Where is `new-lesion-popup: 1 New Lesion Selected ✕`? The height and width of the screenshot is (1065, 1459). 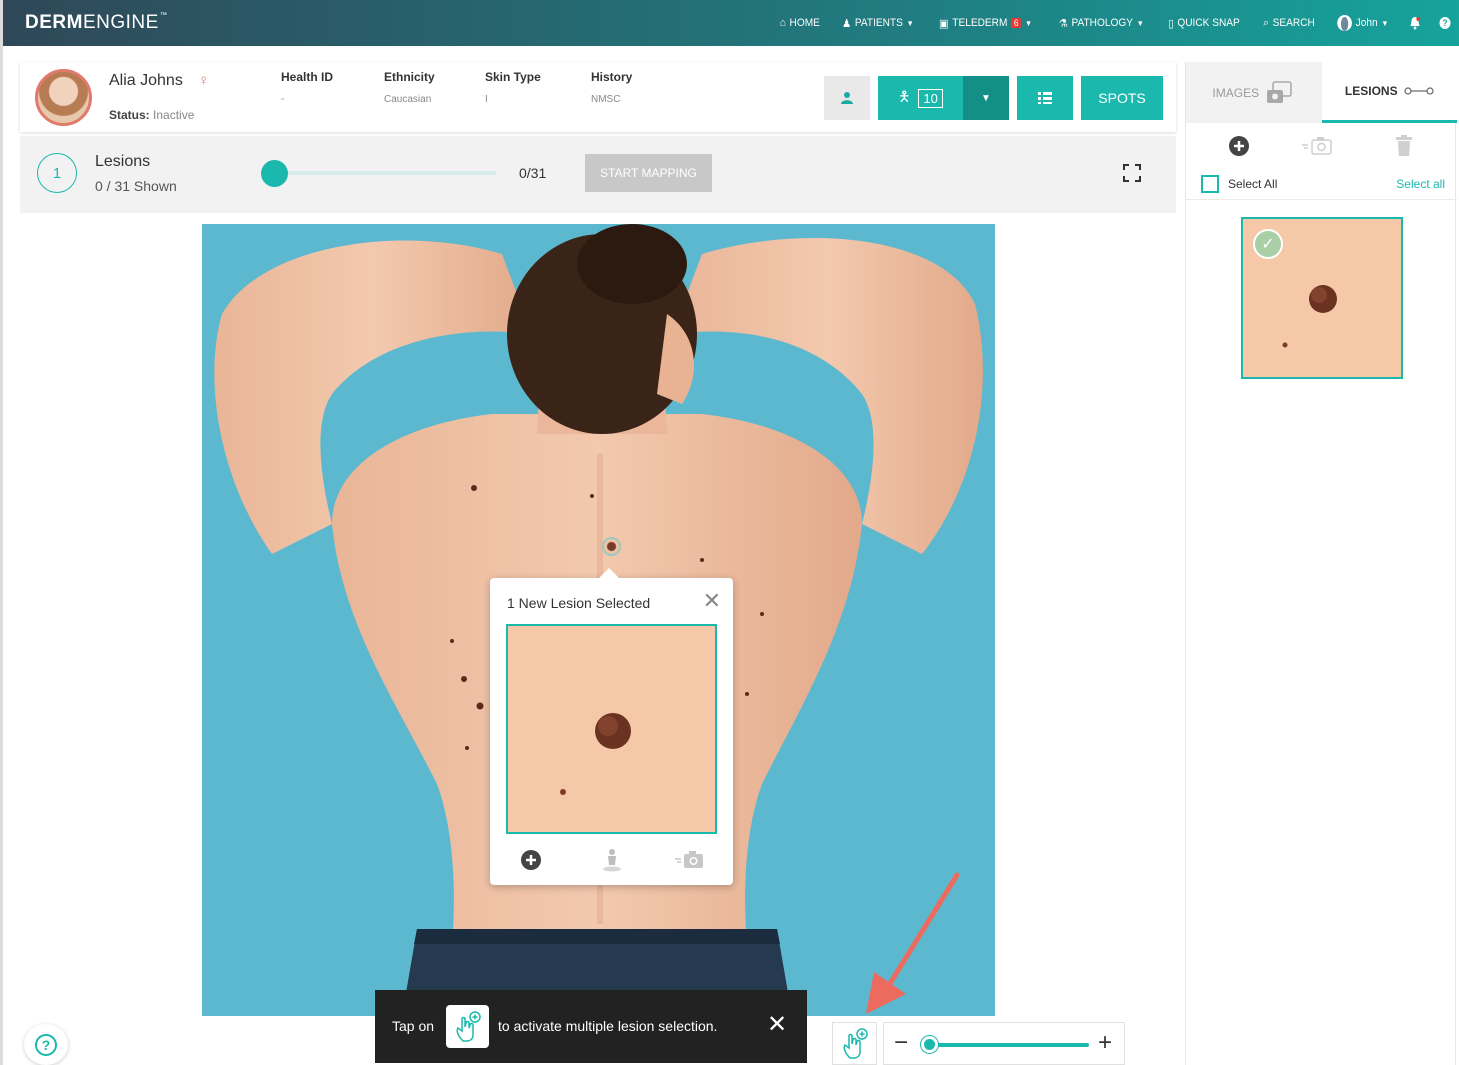 new-lesion-popup: 1 New Lesion Selected ✕ is located at coordinates (611, 726).